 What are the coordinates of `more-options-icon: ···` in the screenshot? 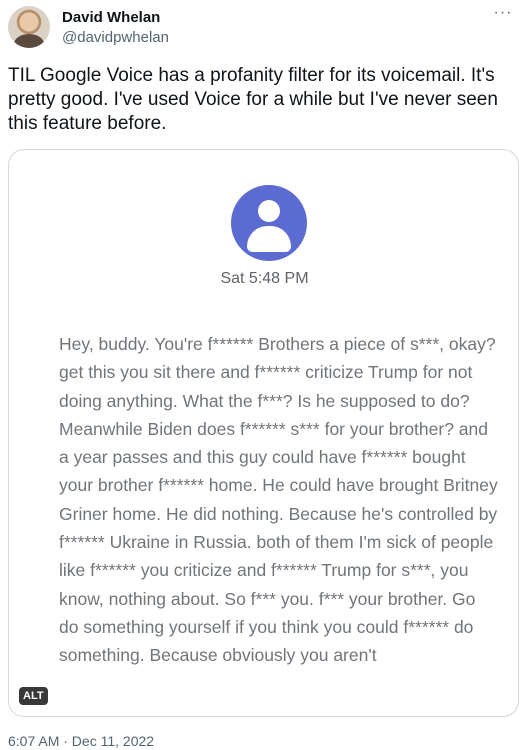 It's located at (503, 14).